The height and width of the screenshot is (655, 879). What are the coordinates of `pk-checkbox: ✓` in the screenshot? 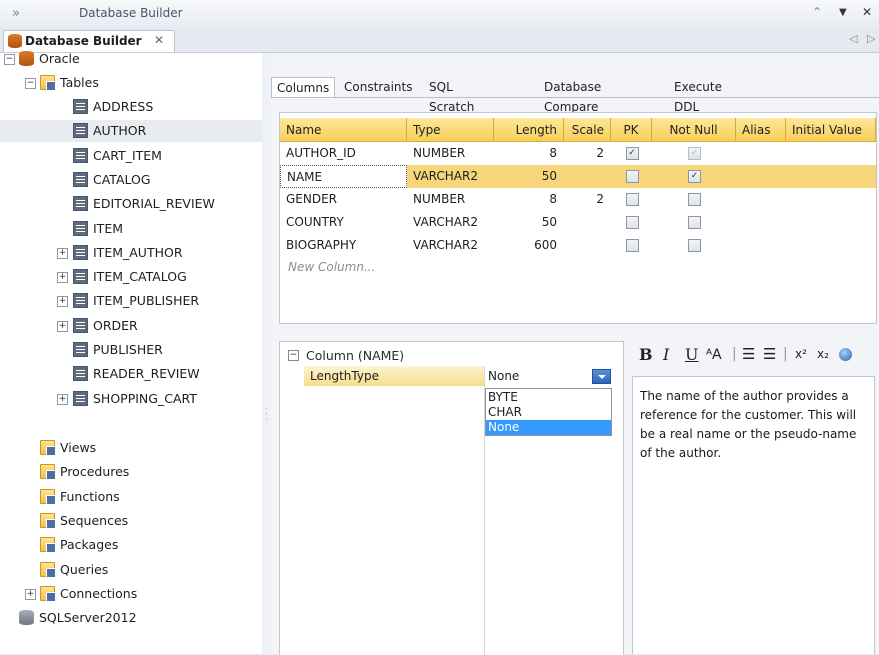 It's located at (632, 153).